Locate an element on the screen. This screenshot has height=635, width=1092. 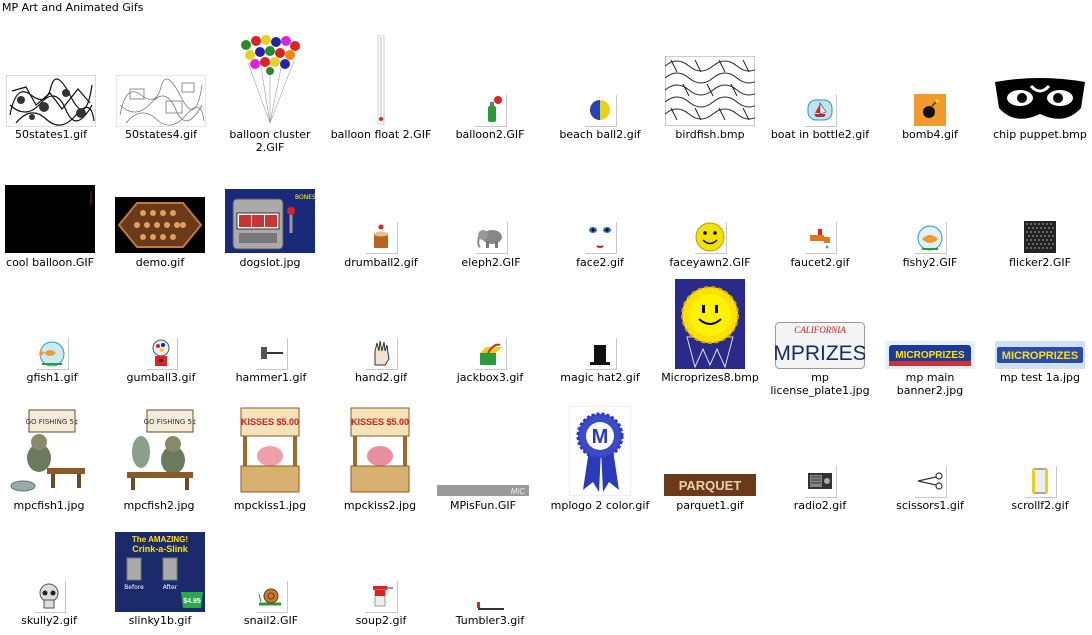
file-name-label: mpcfish1.jpg is located at coordinates (49, 505).